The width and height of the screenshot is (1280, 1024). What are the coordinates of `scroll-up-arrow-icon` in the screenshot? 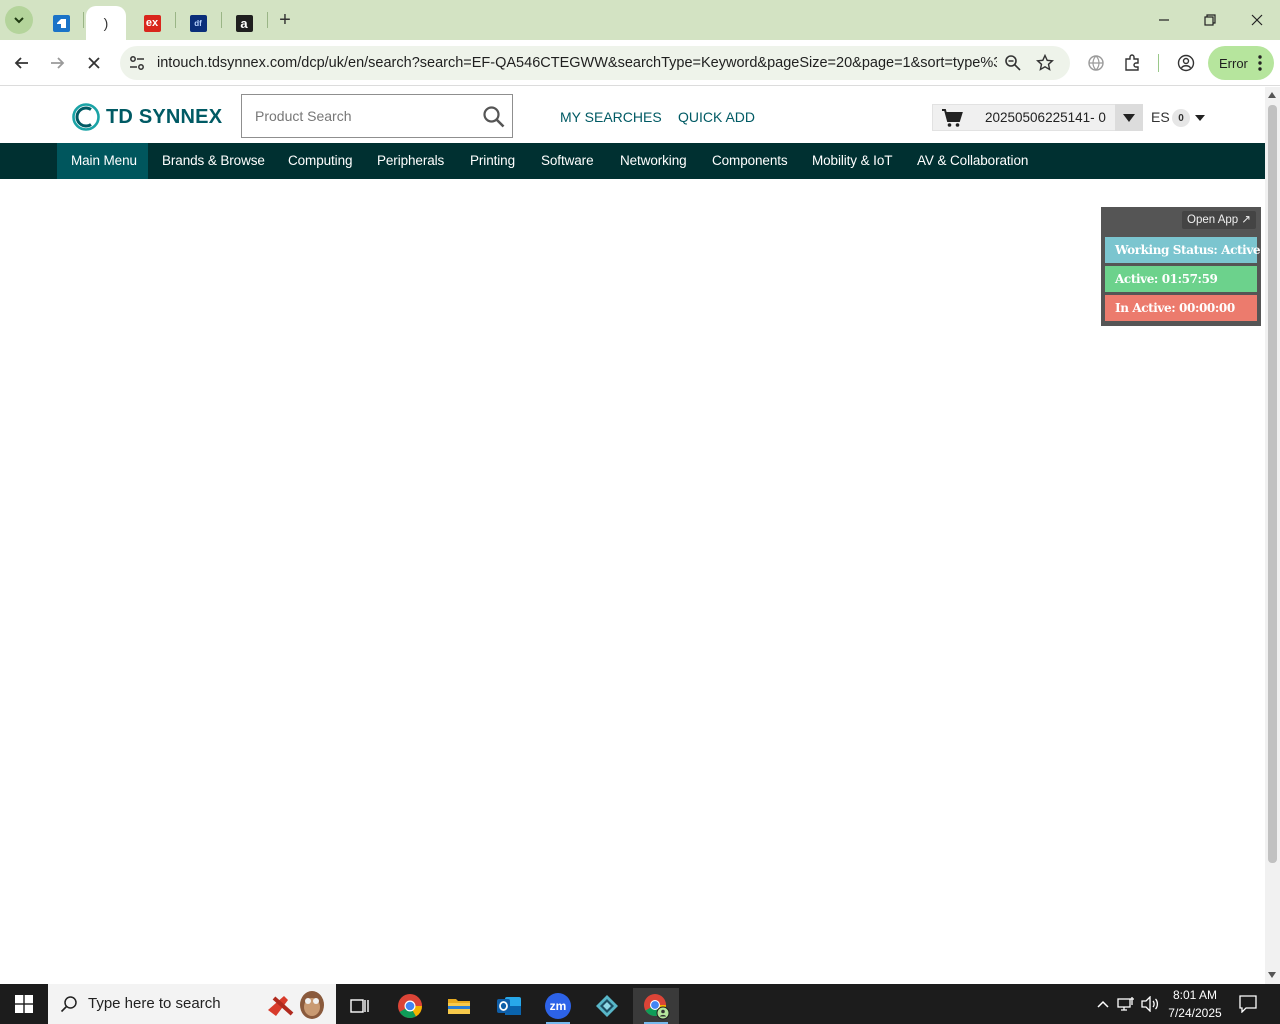 It's located at (1272, 95).